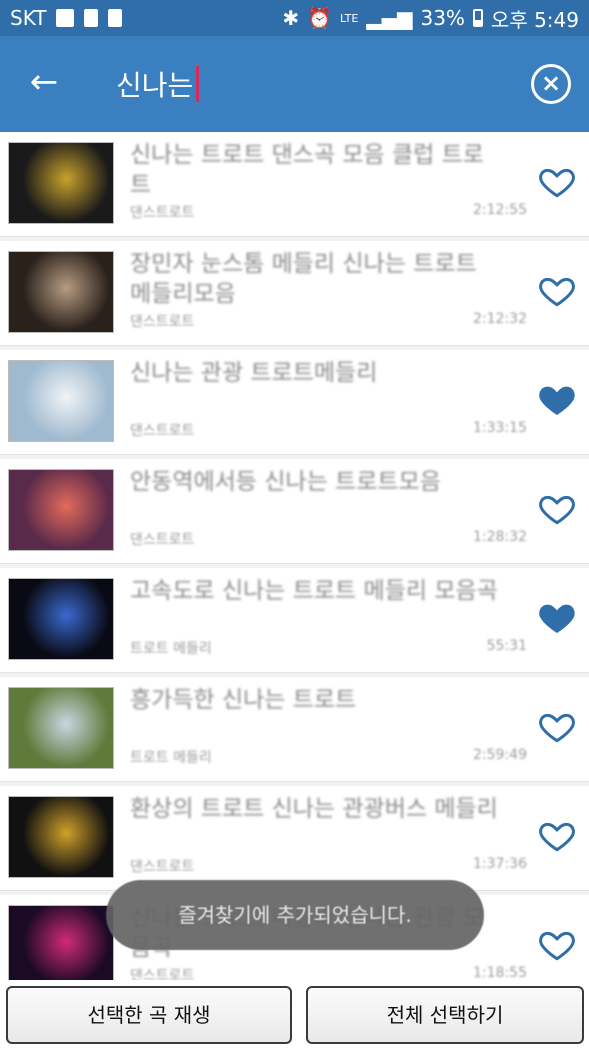  I want to click on gallery-icon, so click(65, 18).